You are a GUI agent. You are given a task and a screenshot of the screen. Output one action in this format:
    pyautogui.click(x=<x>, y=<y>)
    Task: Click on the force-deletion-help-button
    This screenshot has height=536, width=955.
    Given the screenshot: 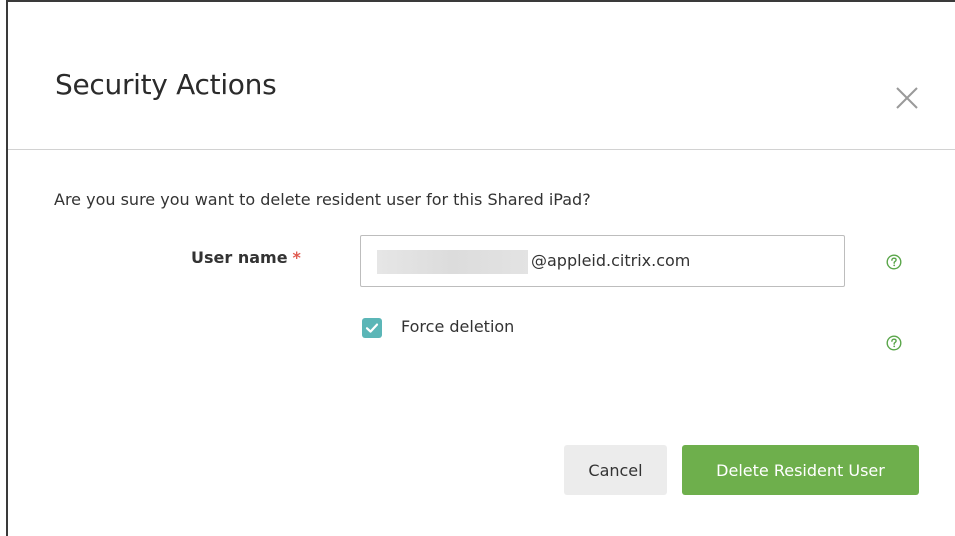 What is the action you would take?
    pyautogui.click(x=894, y=343)
    